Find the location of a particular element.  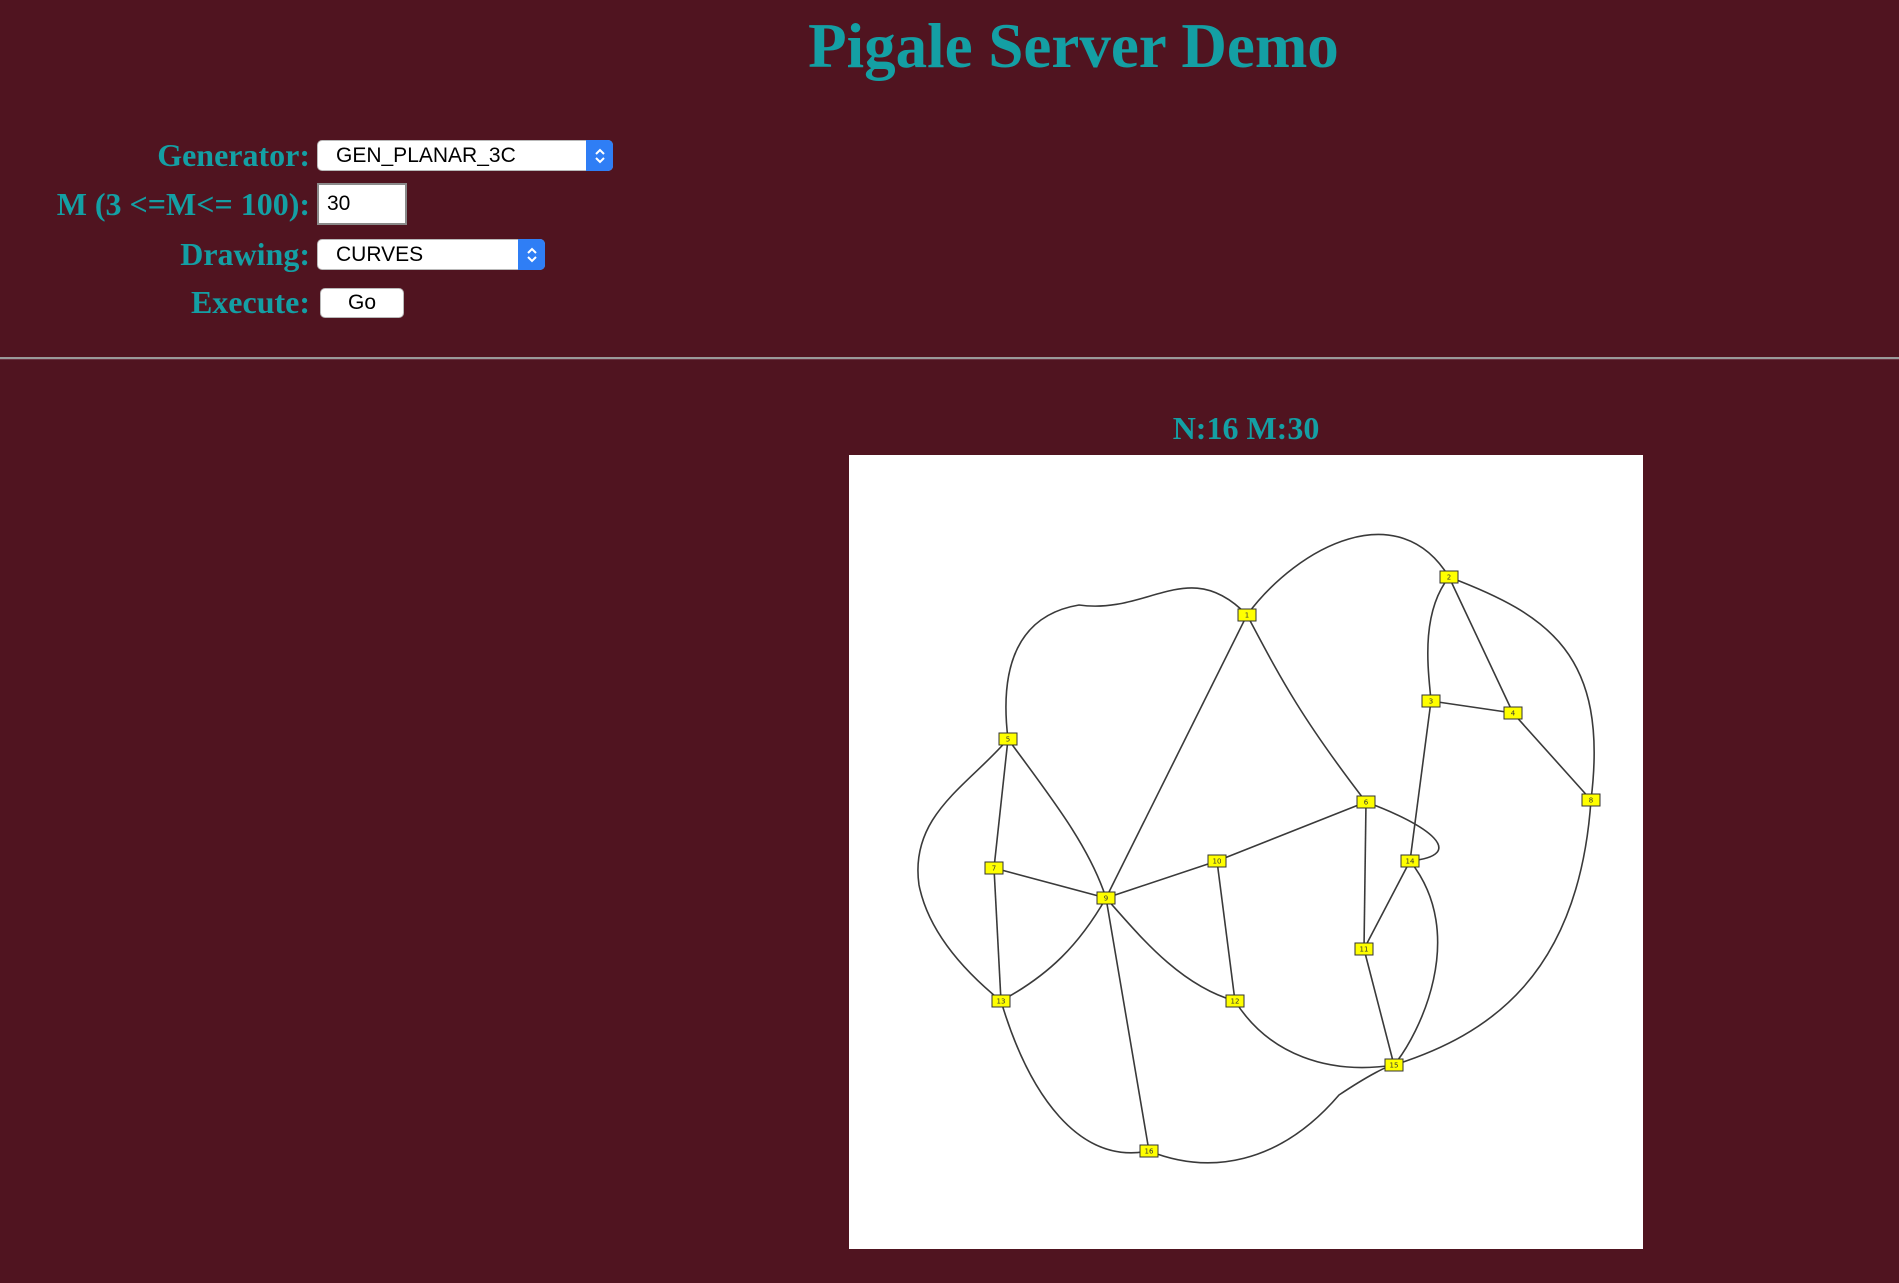

divider is located at coordinates (949, 358).